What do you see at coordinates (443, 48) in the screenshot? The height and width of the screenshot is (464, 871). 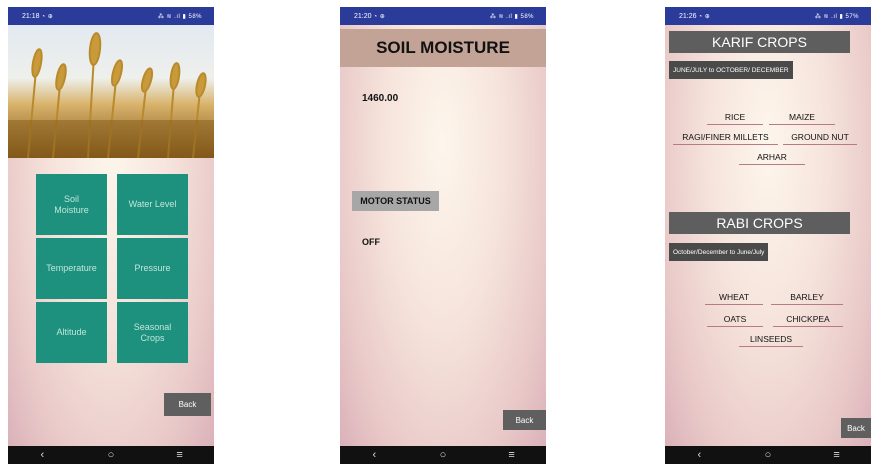 I see `page-title: SOIL MOISTURE` at bounding box center [443, 48].